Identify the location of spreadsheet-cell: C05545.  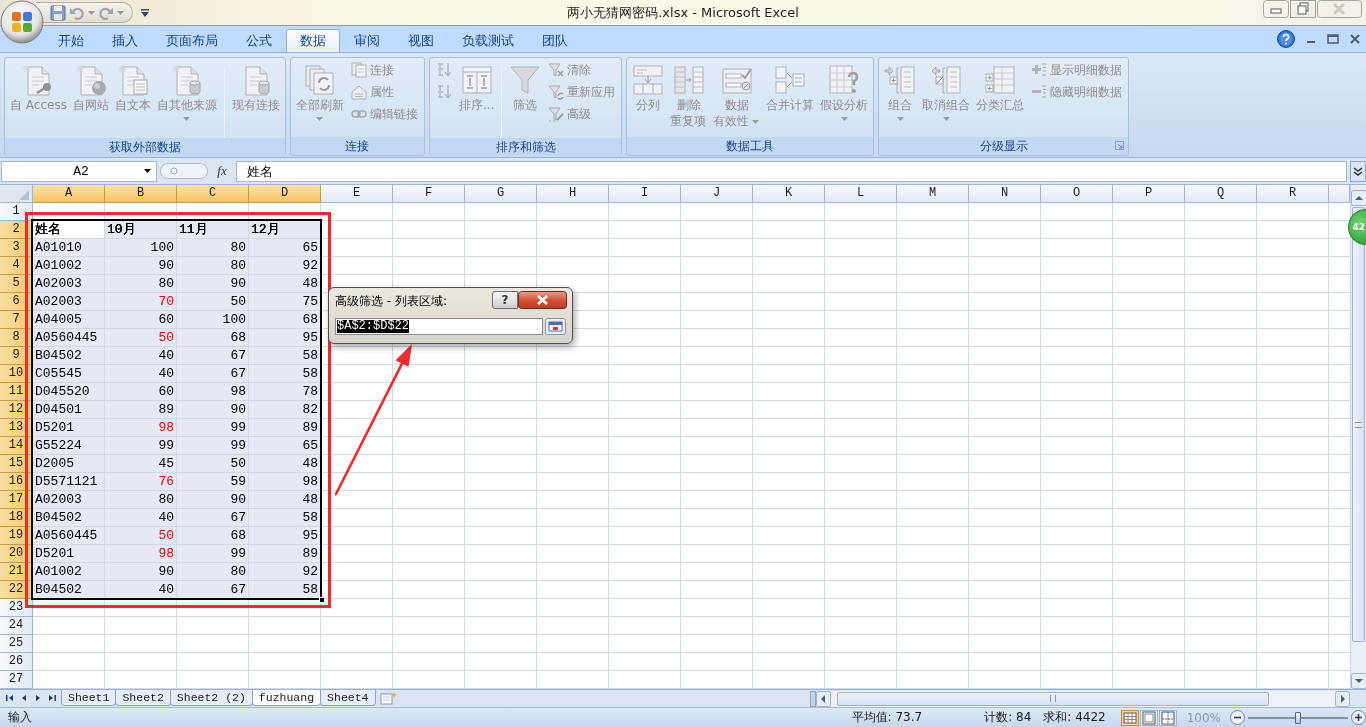
(68, 373).